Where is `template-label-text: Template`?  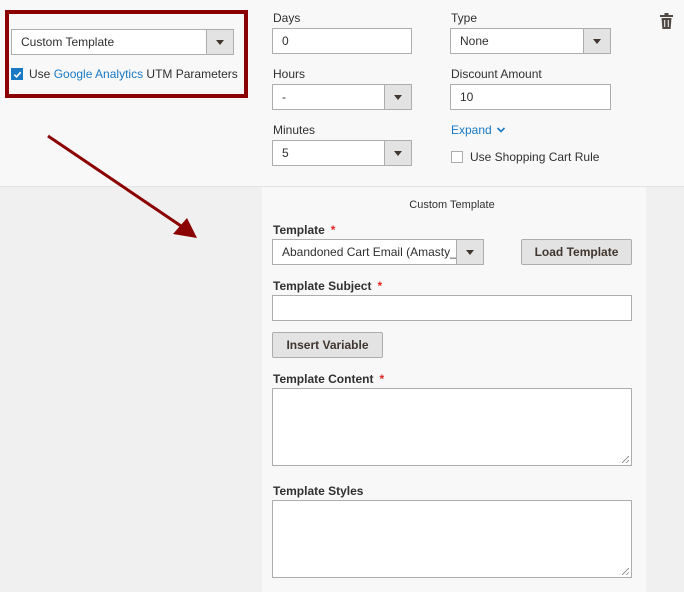 template-label-text: Template is located at coordinates (299, 230).